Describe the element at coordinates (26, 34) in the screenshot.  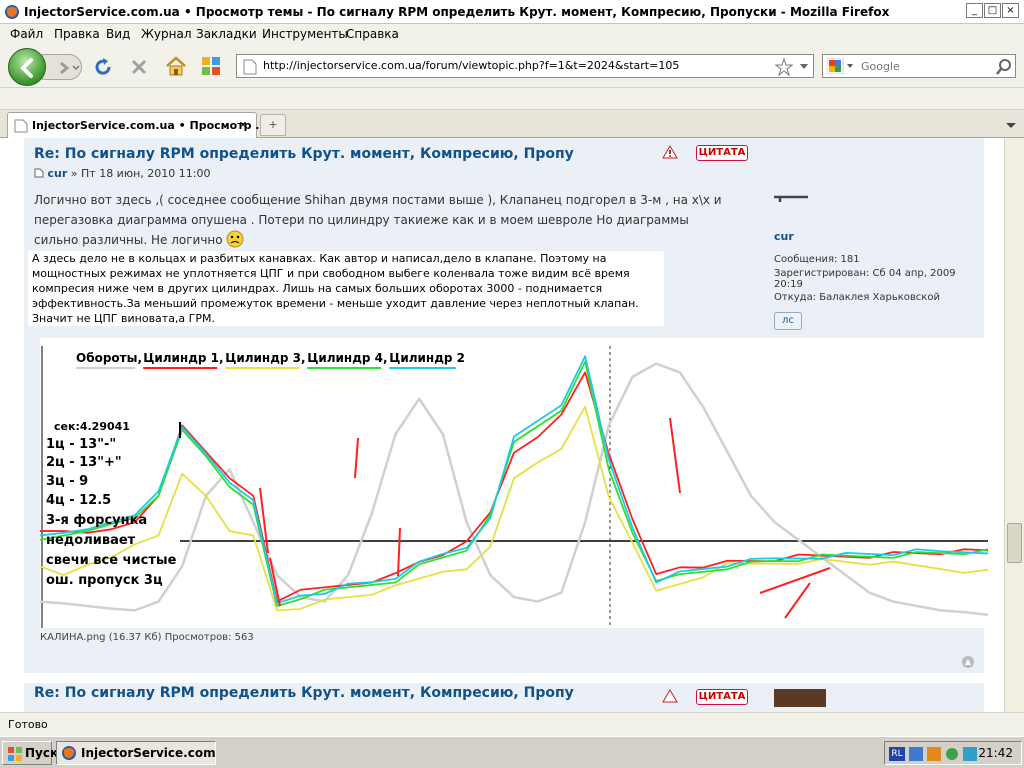
I see `menu-file: Файл` at that location.